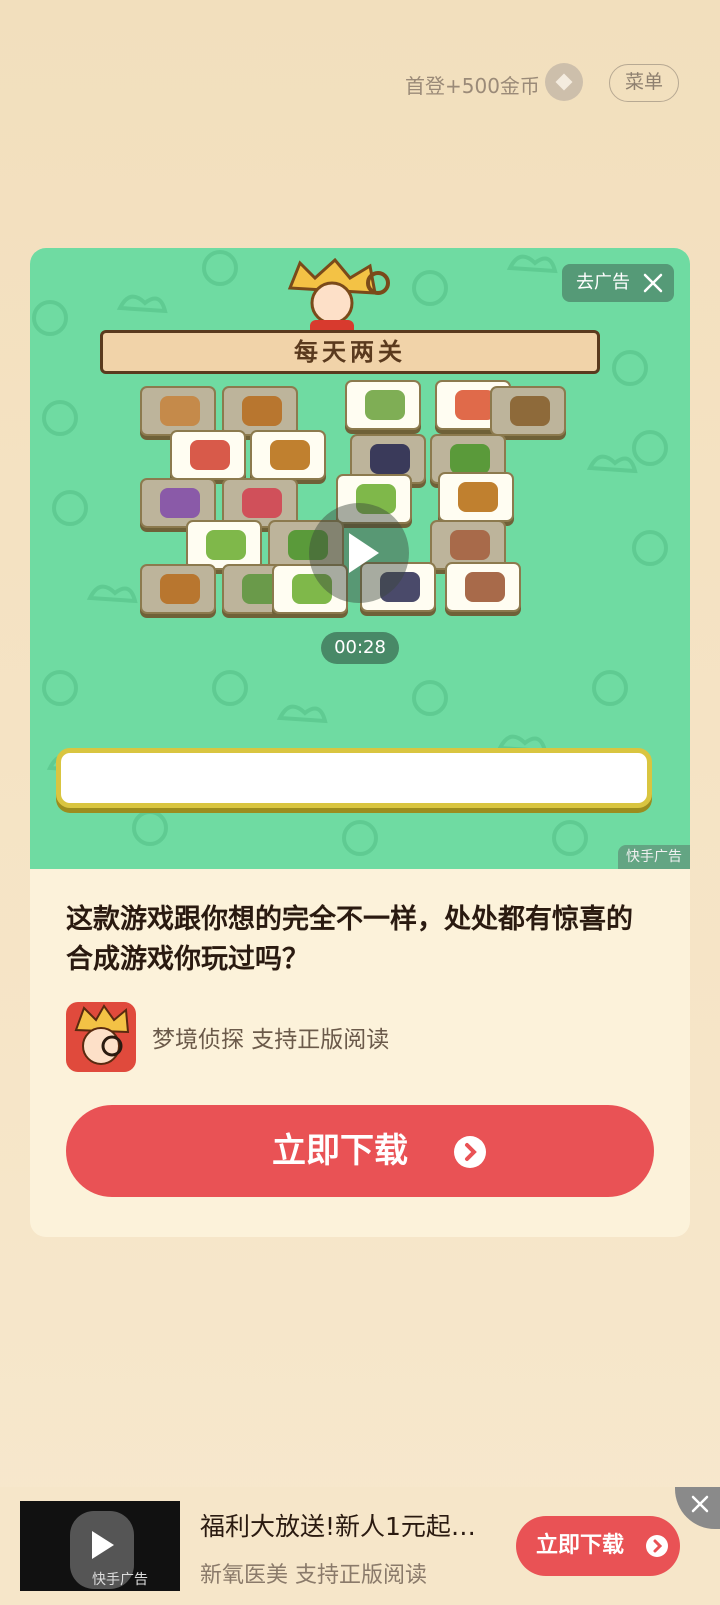 This screenshot has width=720, height=1605. I want to click on coin-icon, so click(564, 82).